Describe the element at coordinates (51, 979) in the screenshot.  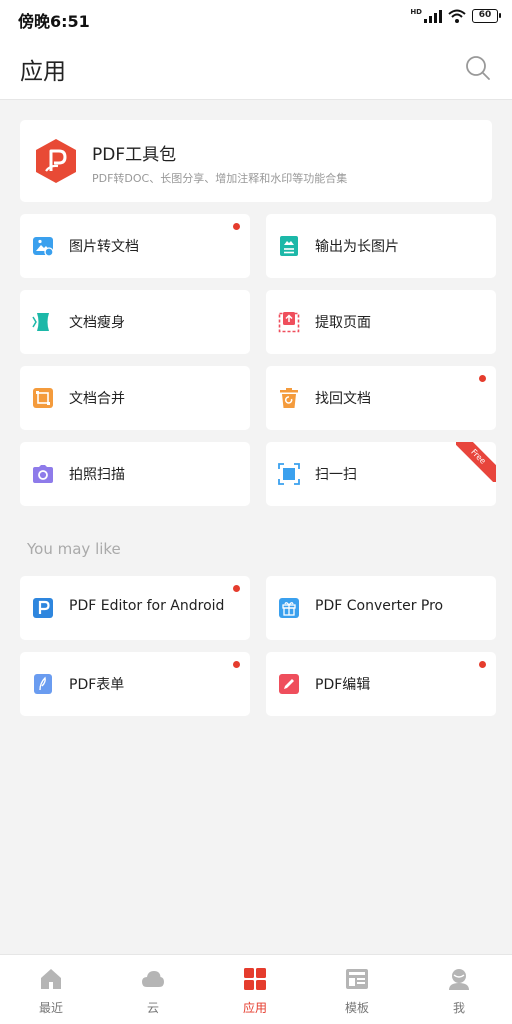
I see `home-icon` at that location.